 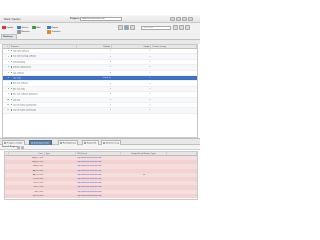 I want to click on keyword-text: seo tools software, so click(x=21, y=51).